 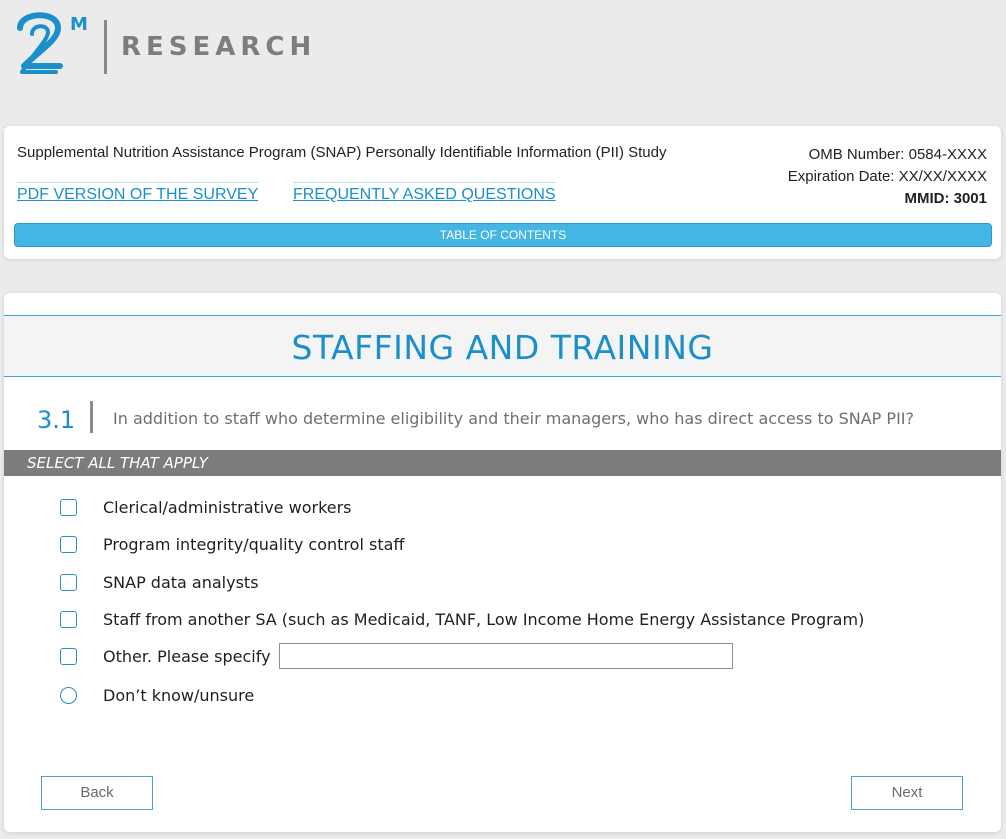 What do you see at coordinates (105, 47) in the screenshot?
I see `logo-divider` at bounding box center [105, 47].